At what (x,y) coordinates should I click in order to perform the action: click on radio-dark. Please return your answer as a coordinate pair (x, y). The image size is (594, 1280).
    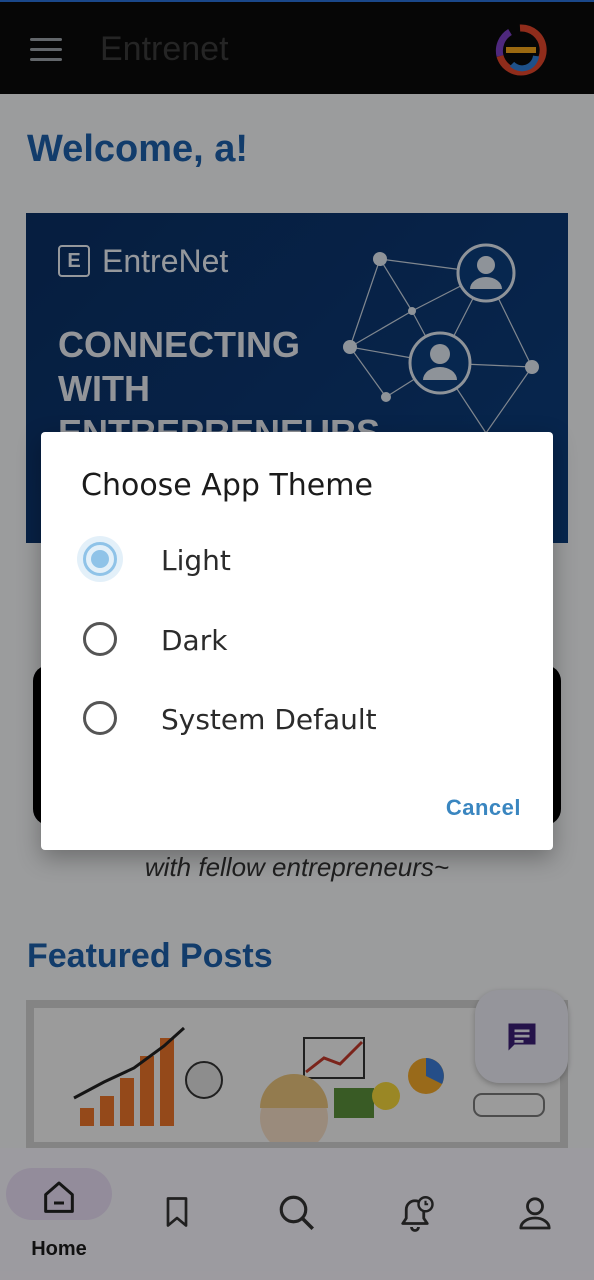
    Looking at the image, I should click on (100, 639).